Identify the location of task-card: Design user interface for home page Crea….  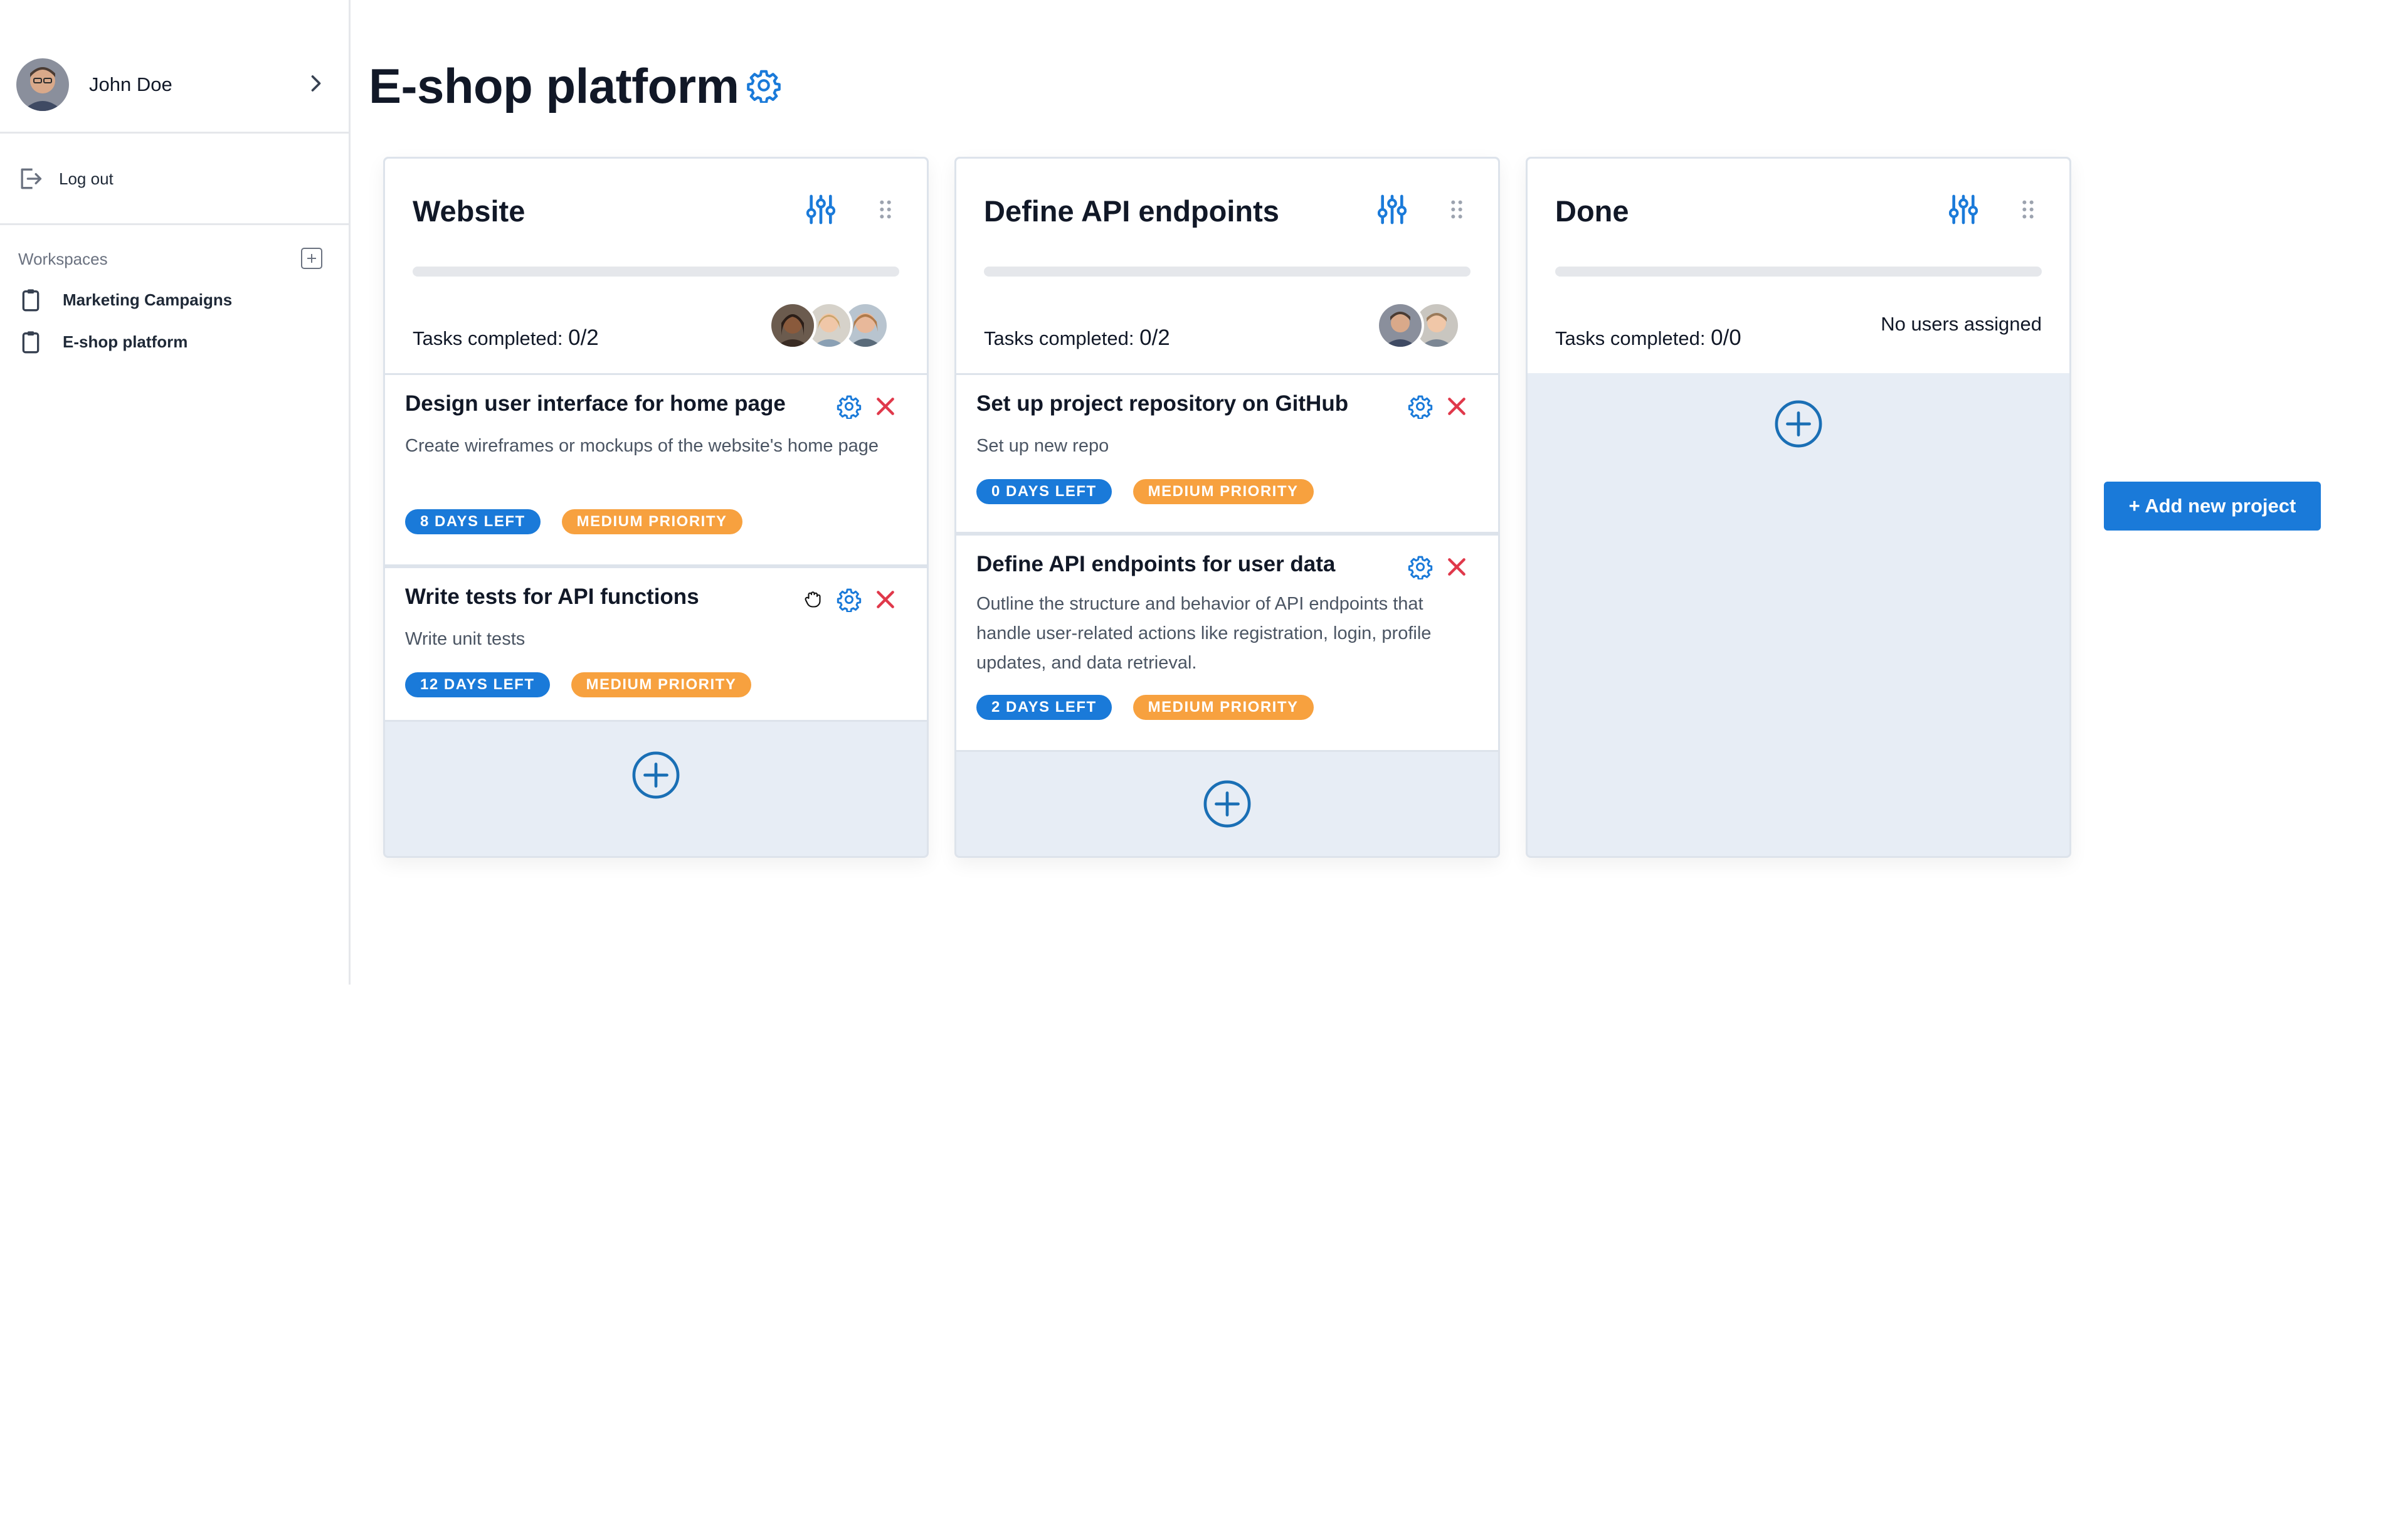
(656, 469).